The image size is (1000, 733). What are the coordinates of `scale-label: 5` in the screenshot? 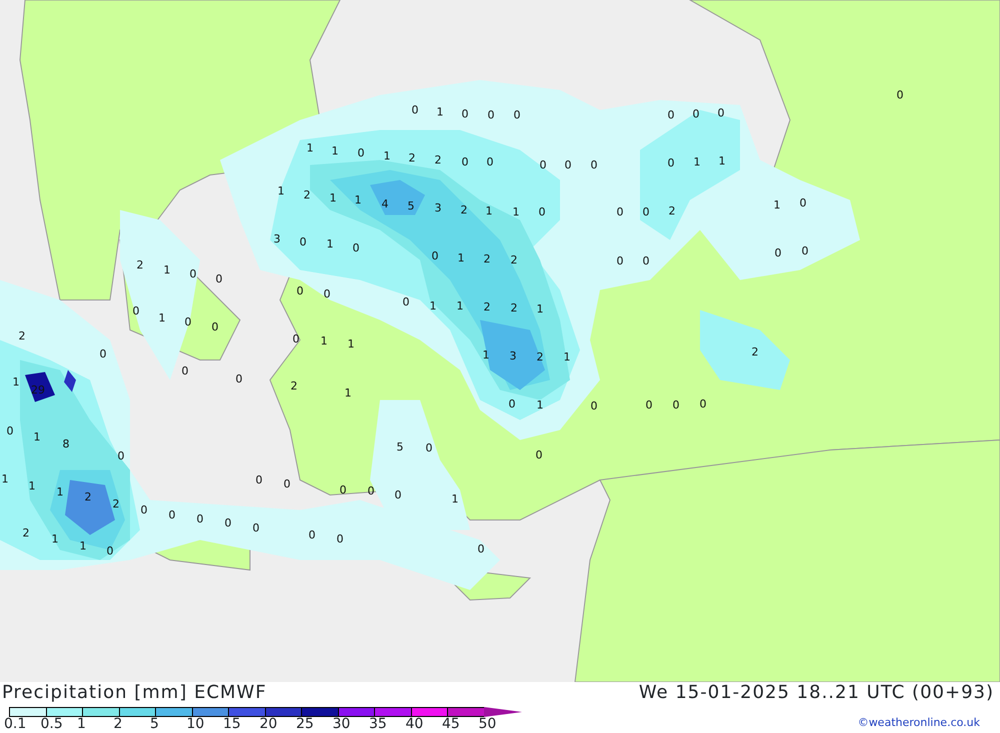 It's located at (155, 724).